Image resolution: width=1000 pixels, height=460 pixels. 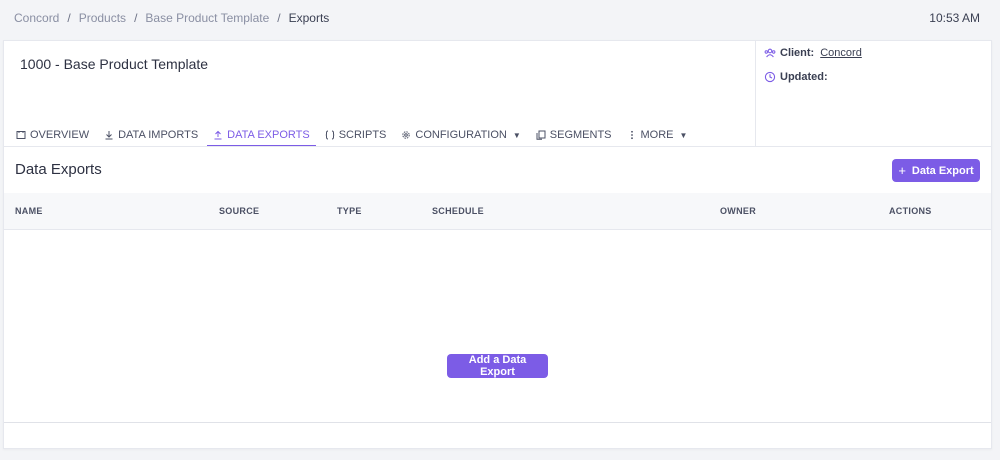 I want to click on add-data-export-button: + Data Export, so click(x=936, y=170).